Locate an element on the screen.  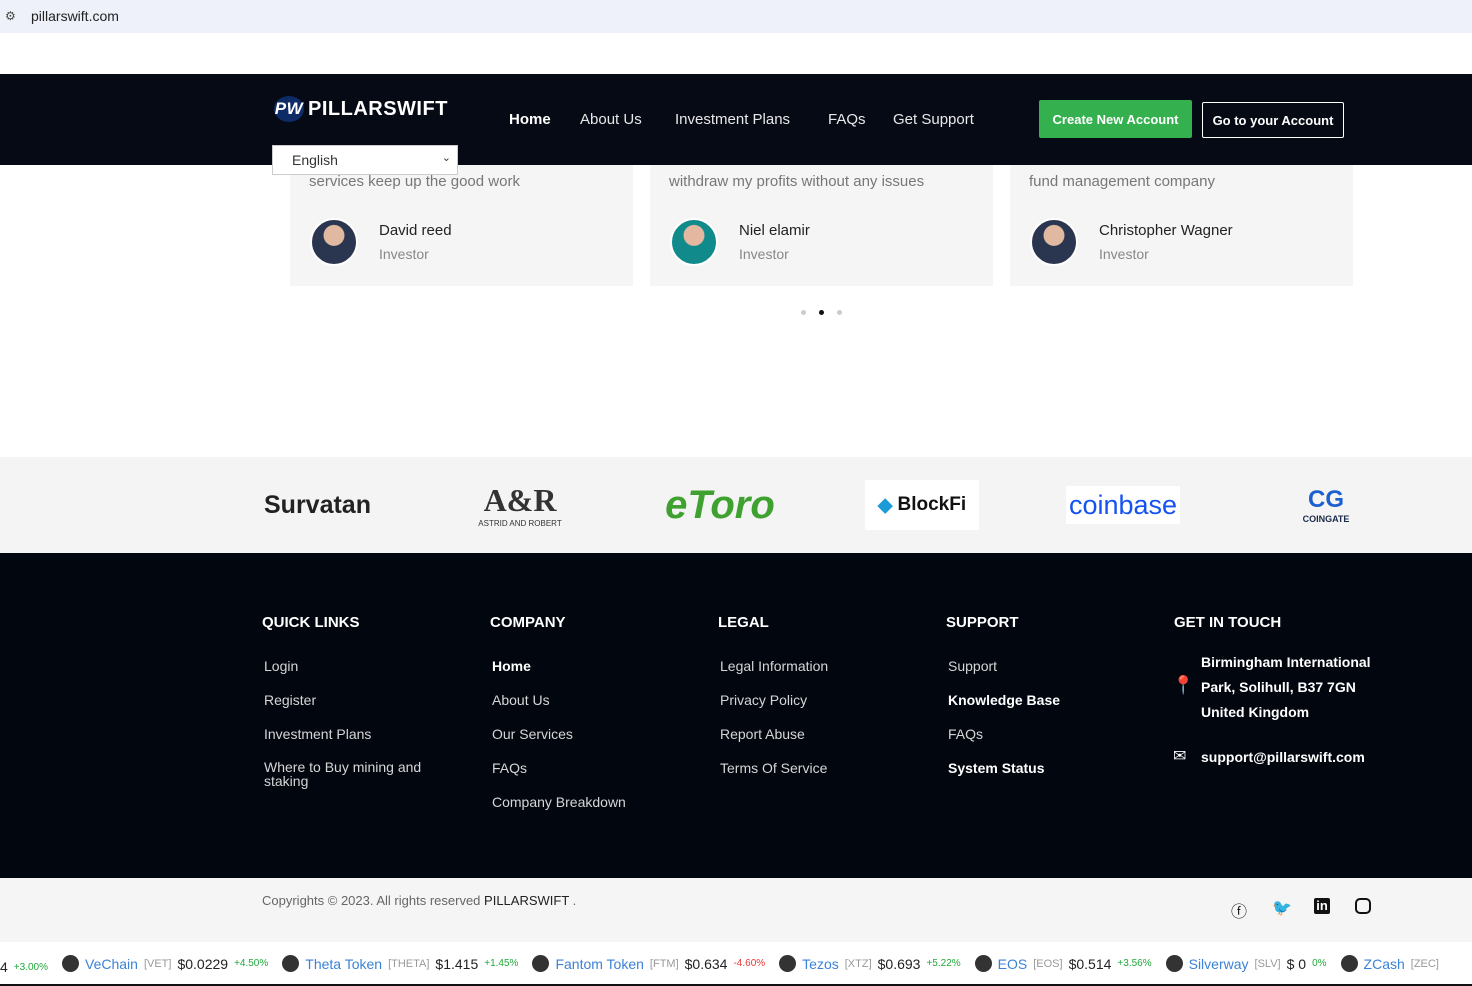
footer-link-register: Register is located at coordinates (290, 700).